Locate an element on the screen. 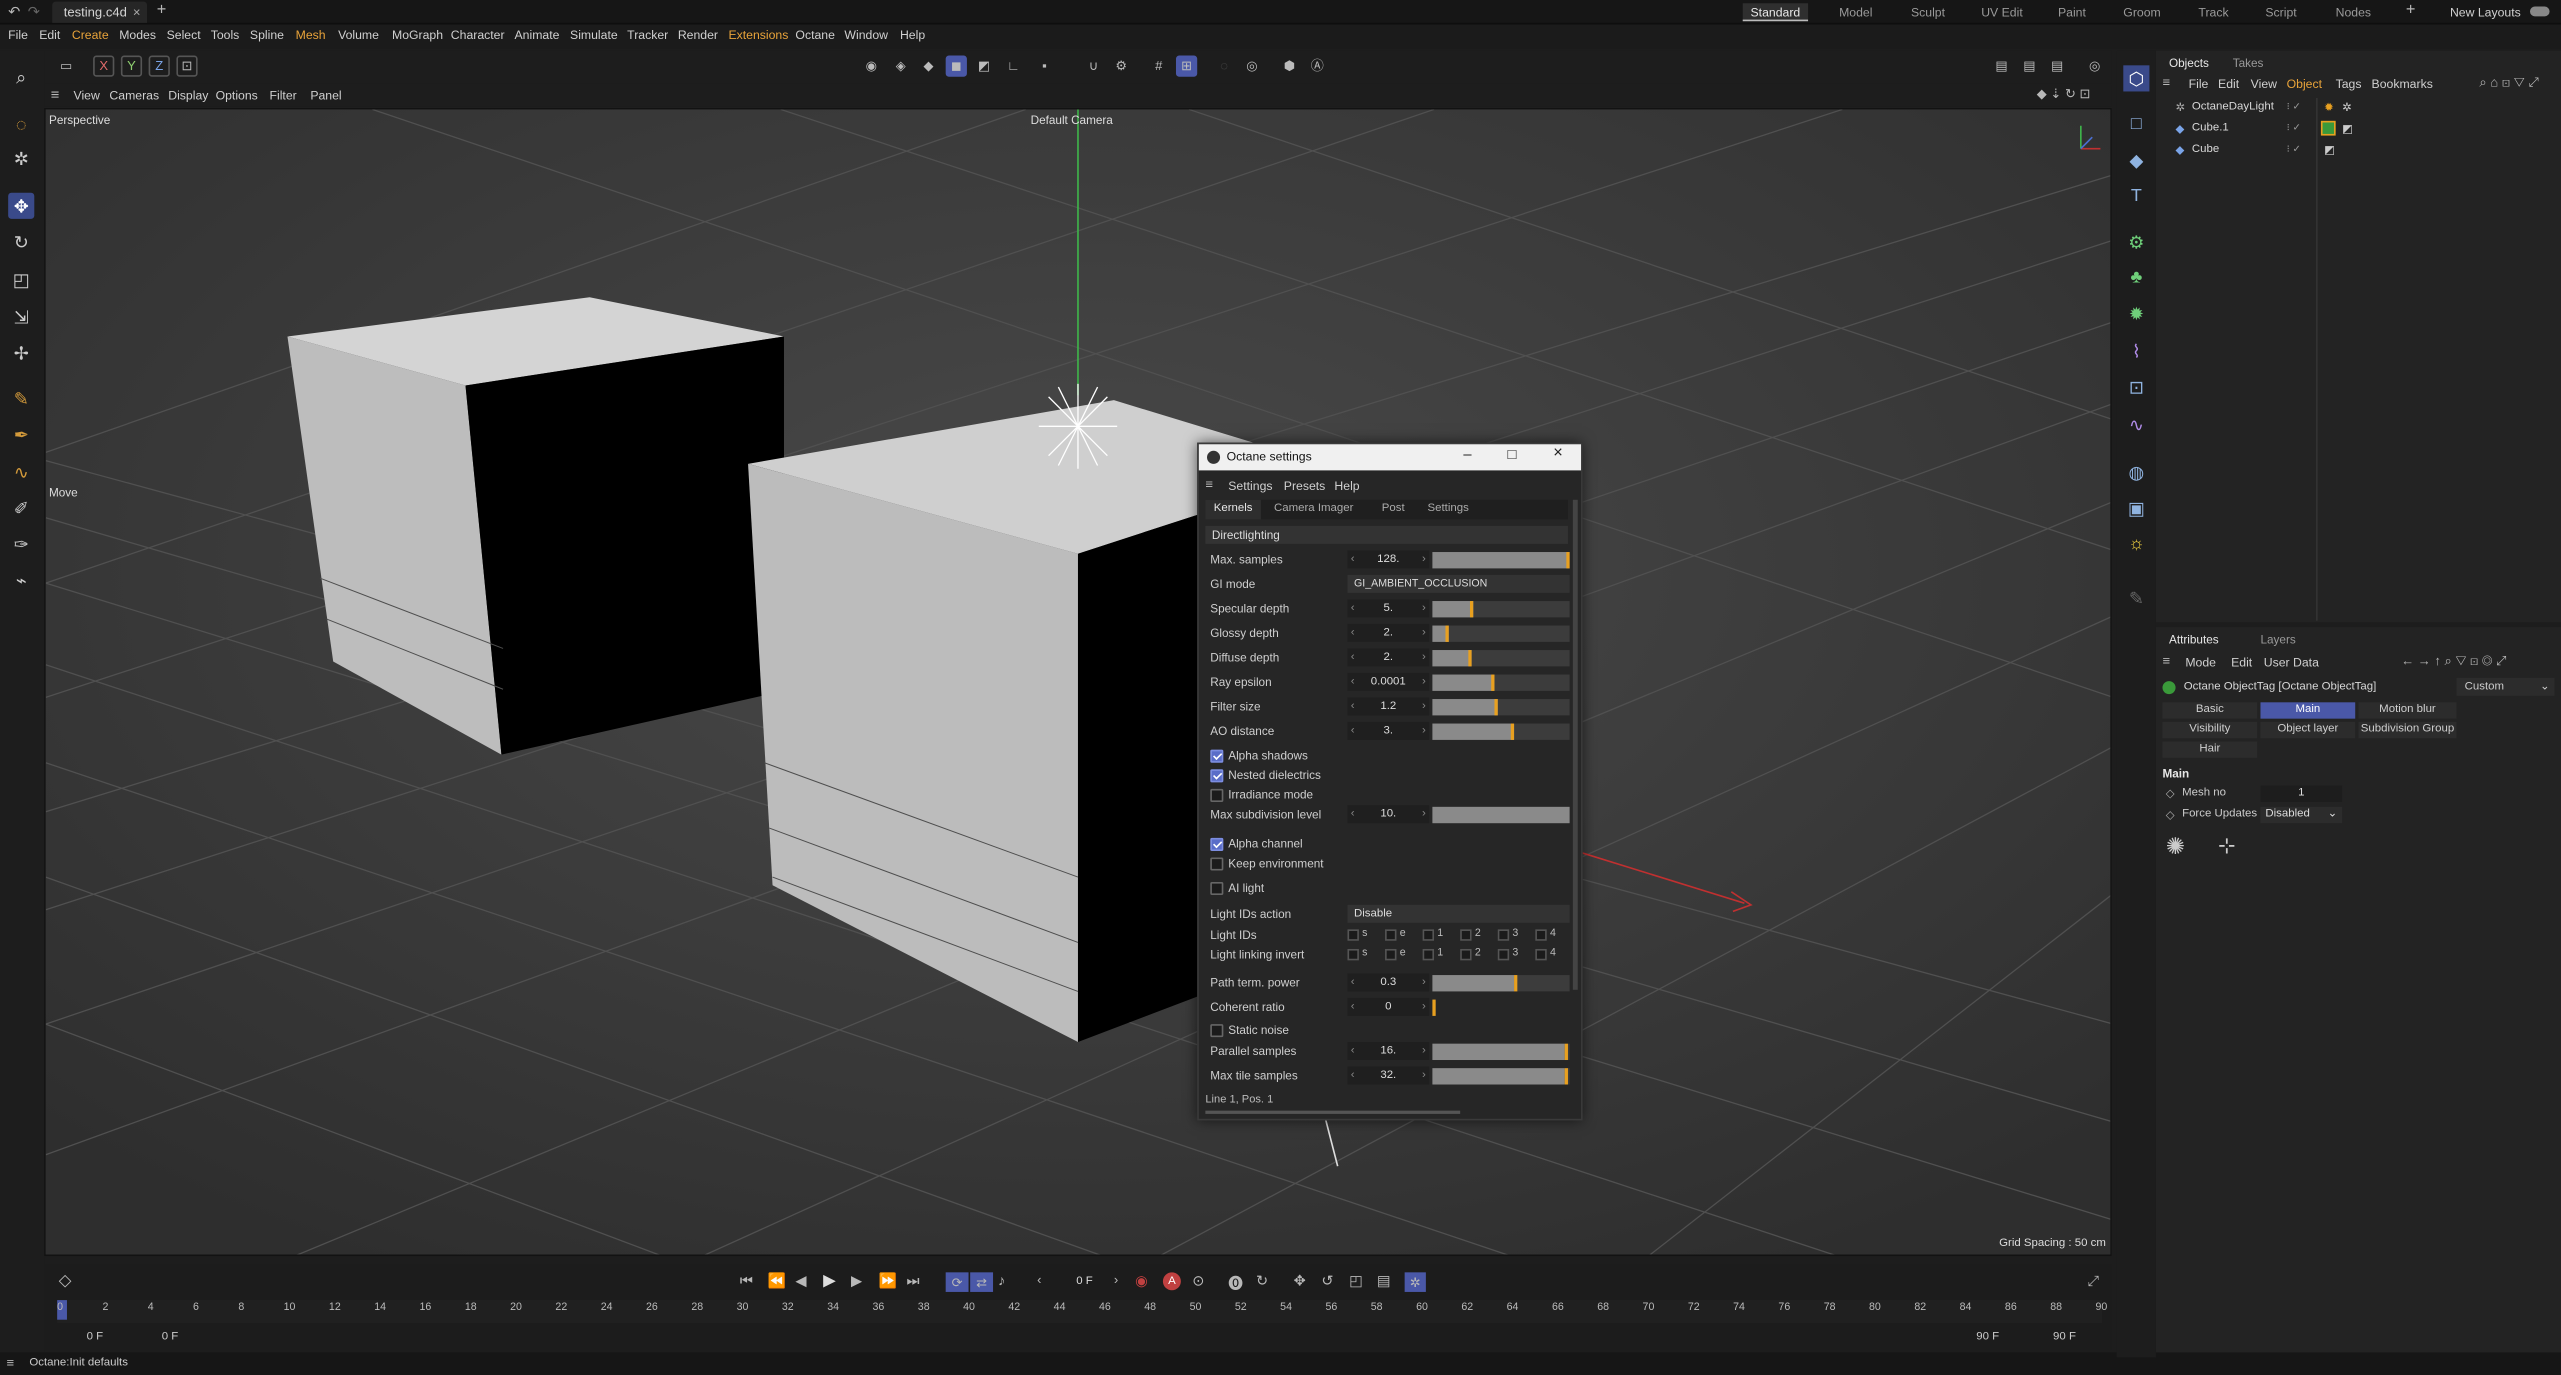 The image size is (2561, 1375). next-key-icon: ⏩ is located at coordinates (888, 1281).